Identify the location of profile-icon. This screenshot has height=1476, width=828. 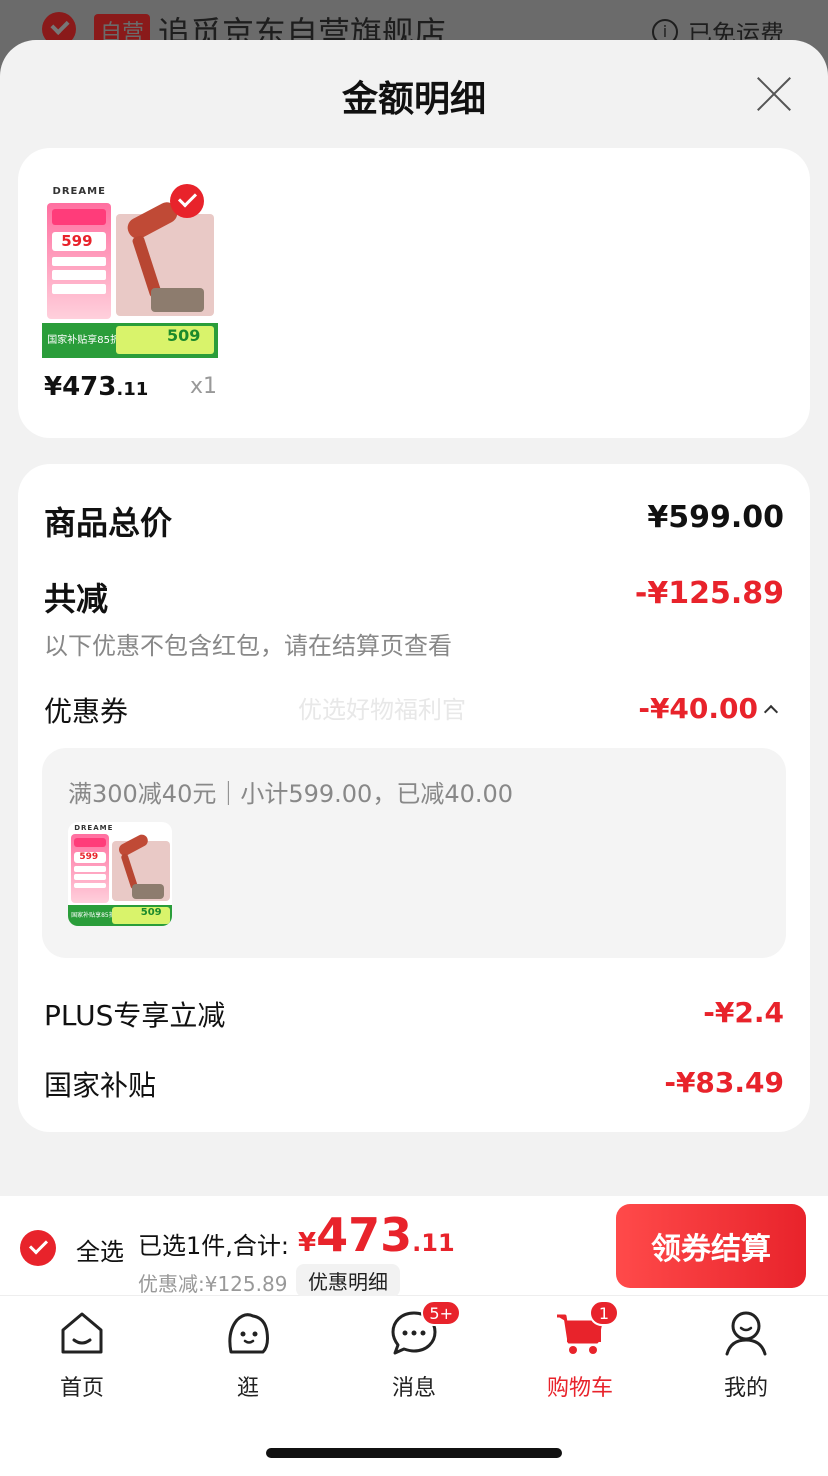
(746, 1333).